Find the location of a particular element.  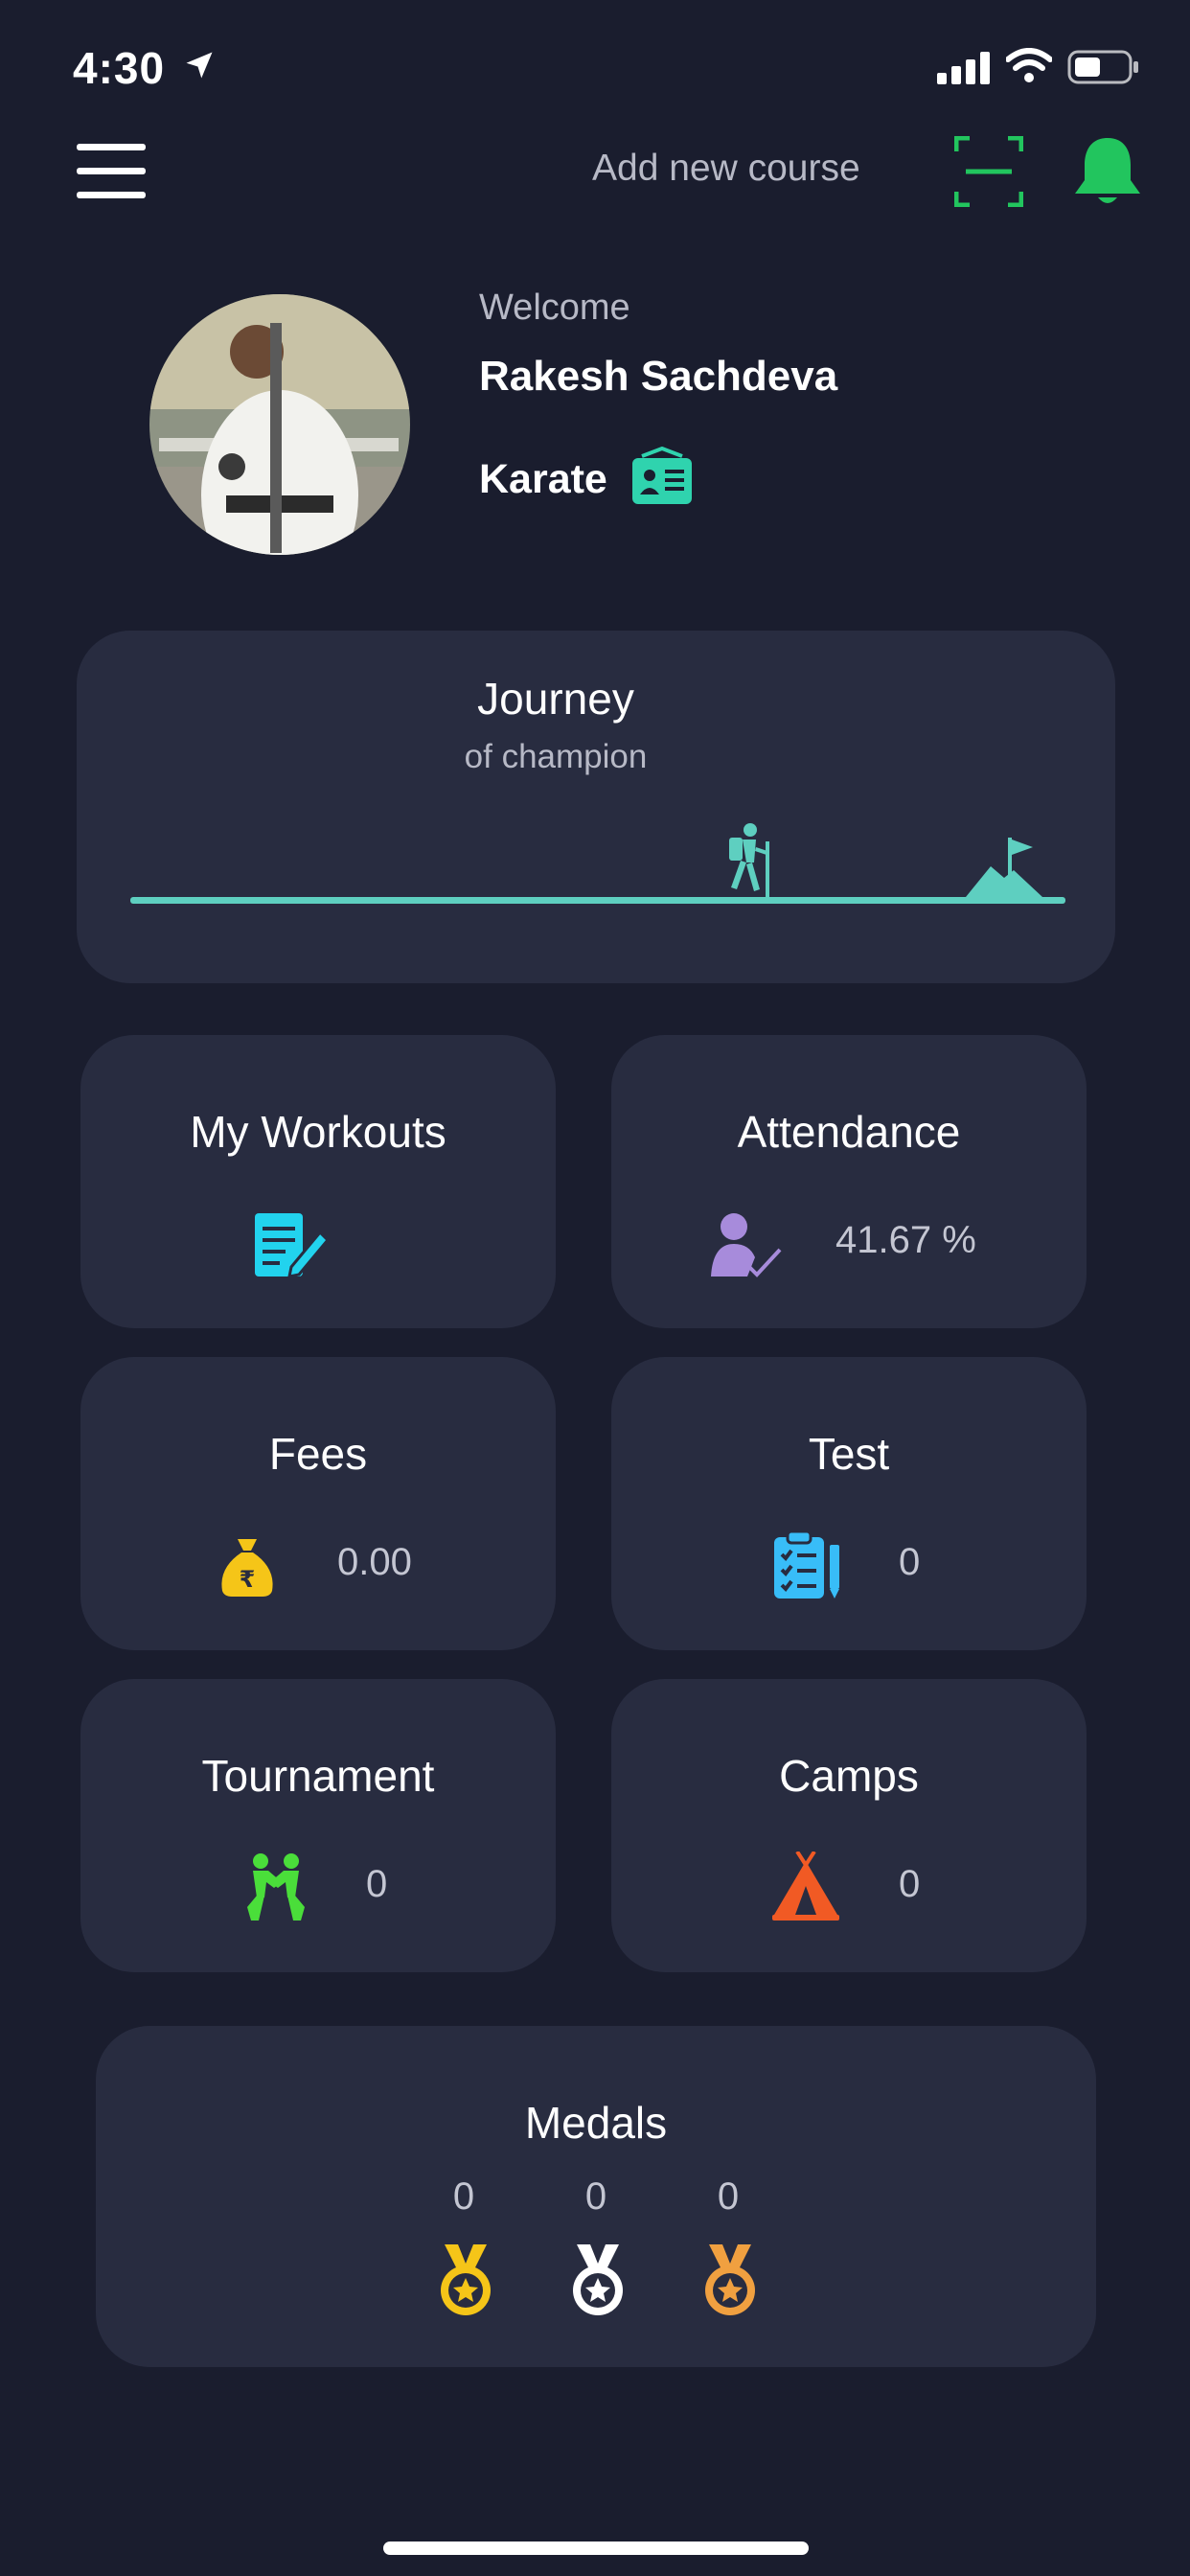

tournament-card: Tournament 0 is located at coordinates (318, 1825).